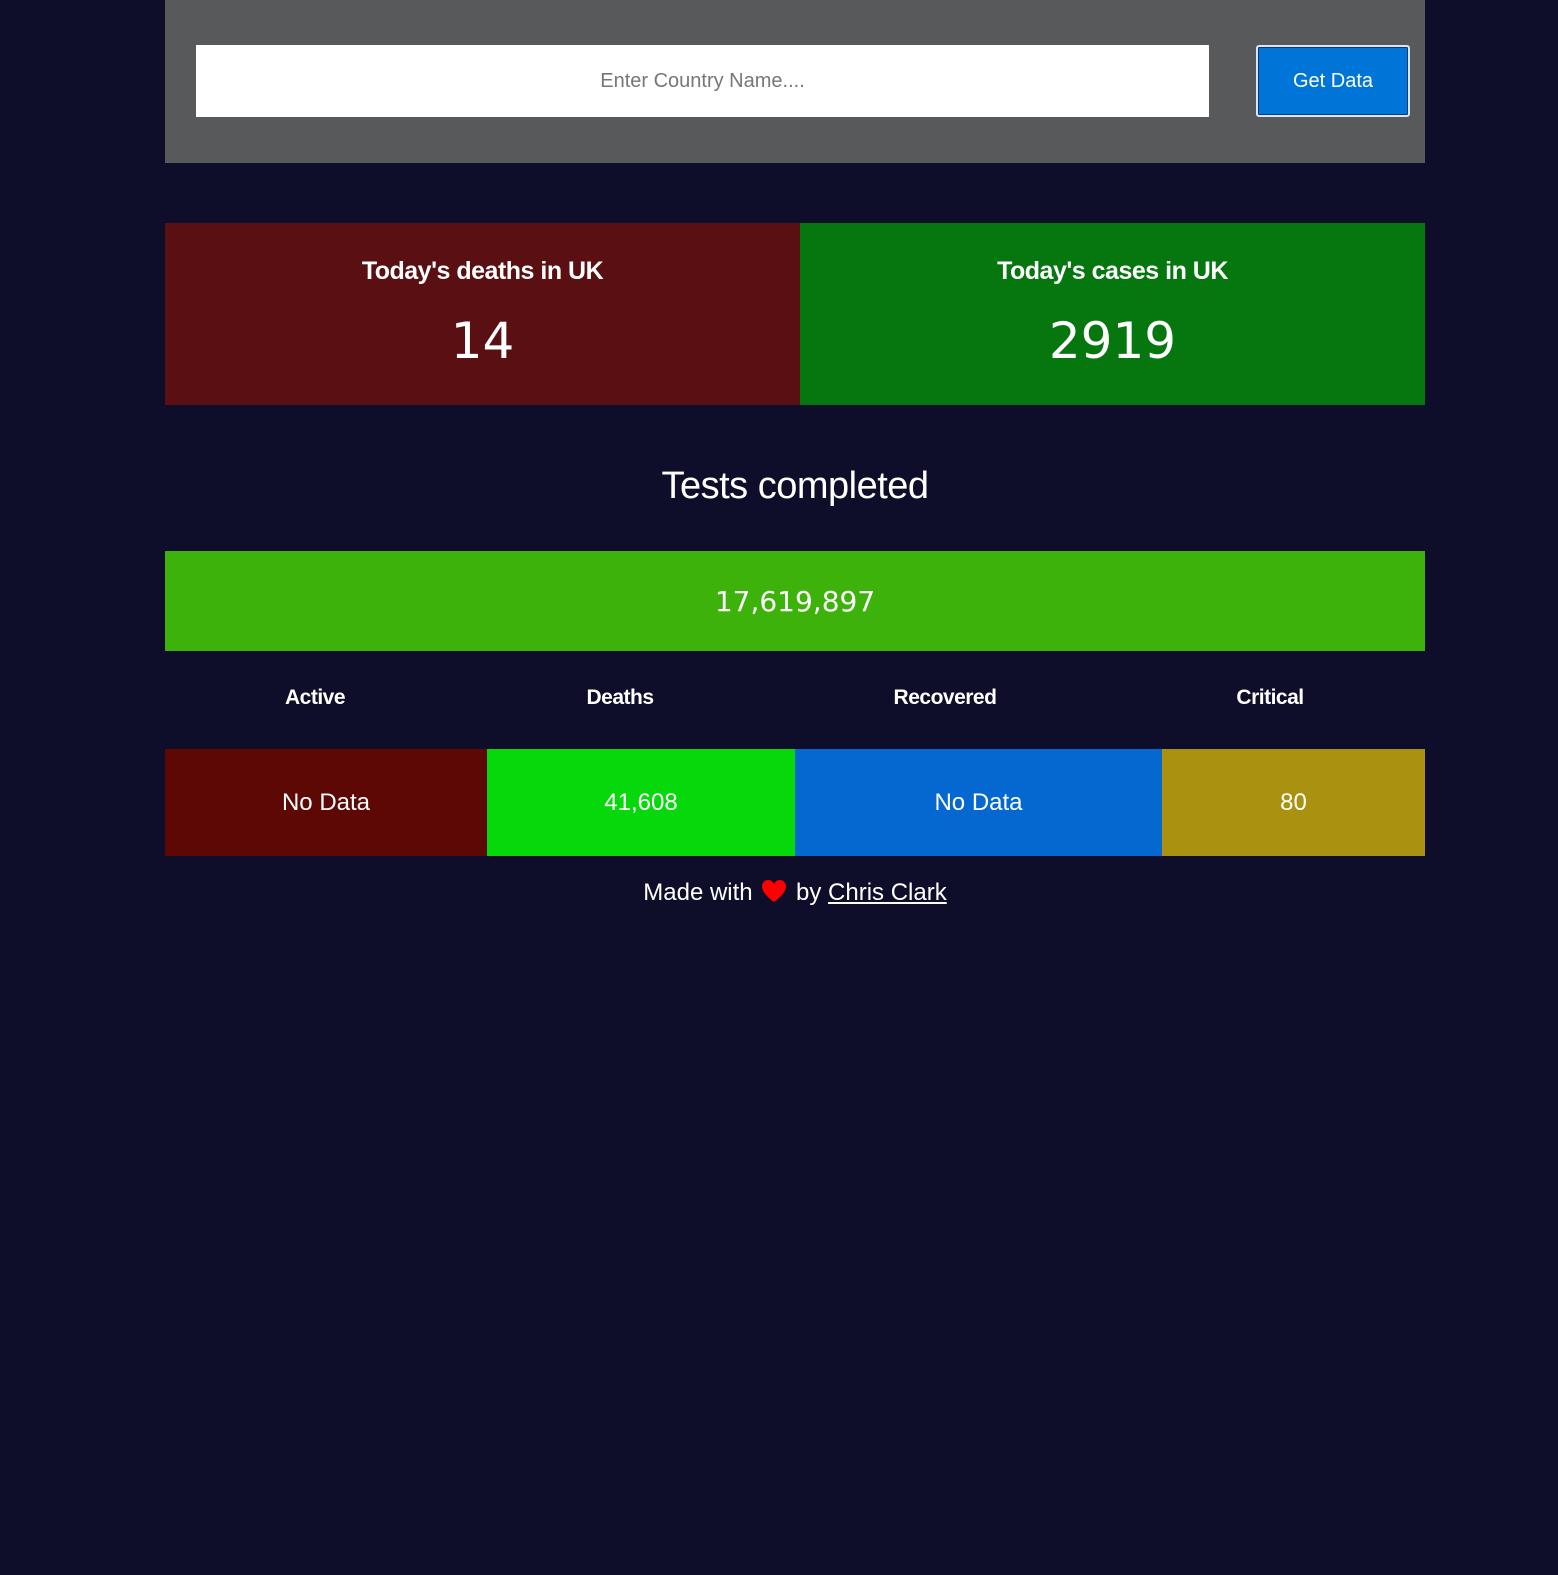 Image resolution: width=1558 pixels, height=1575 pixels. I want to click on country-search-input, so click(702, 81).